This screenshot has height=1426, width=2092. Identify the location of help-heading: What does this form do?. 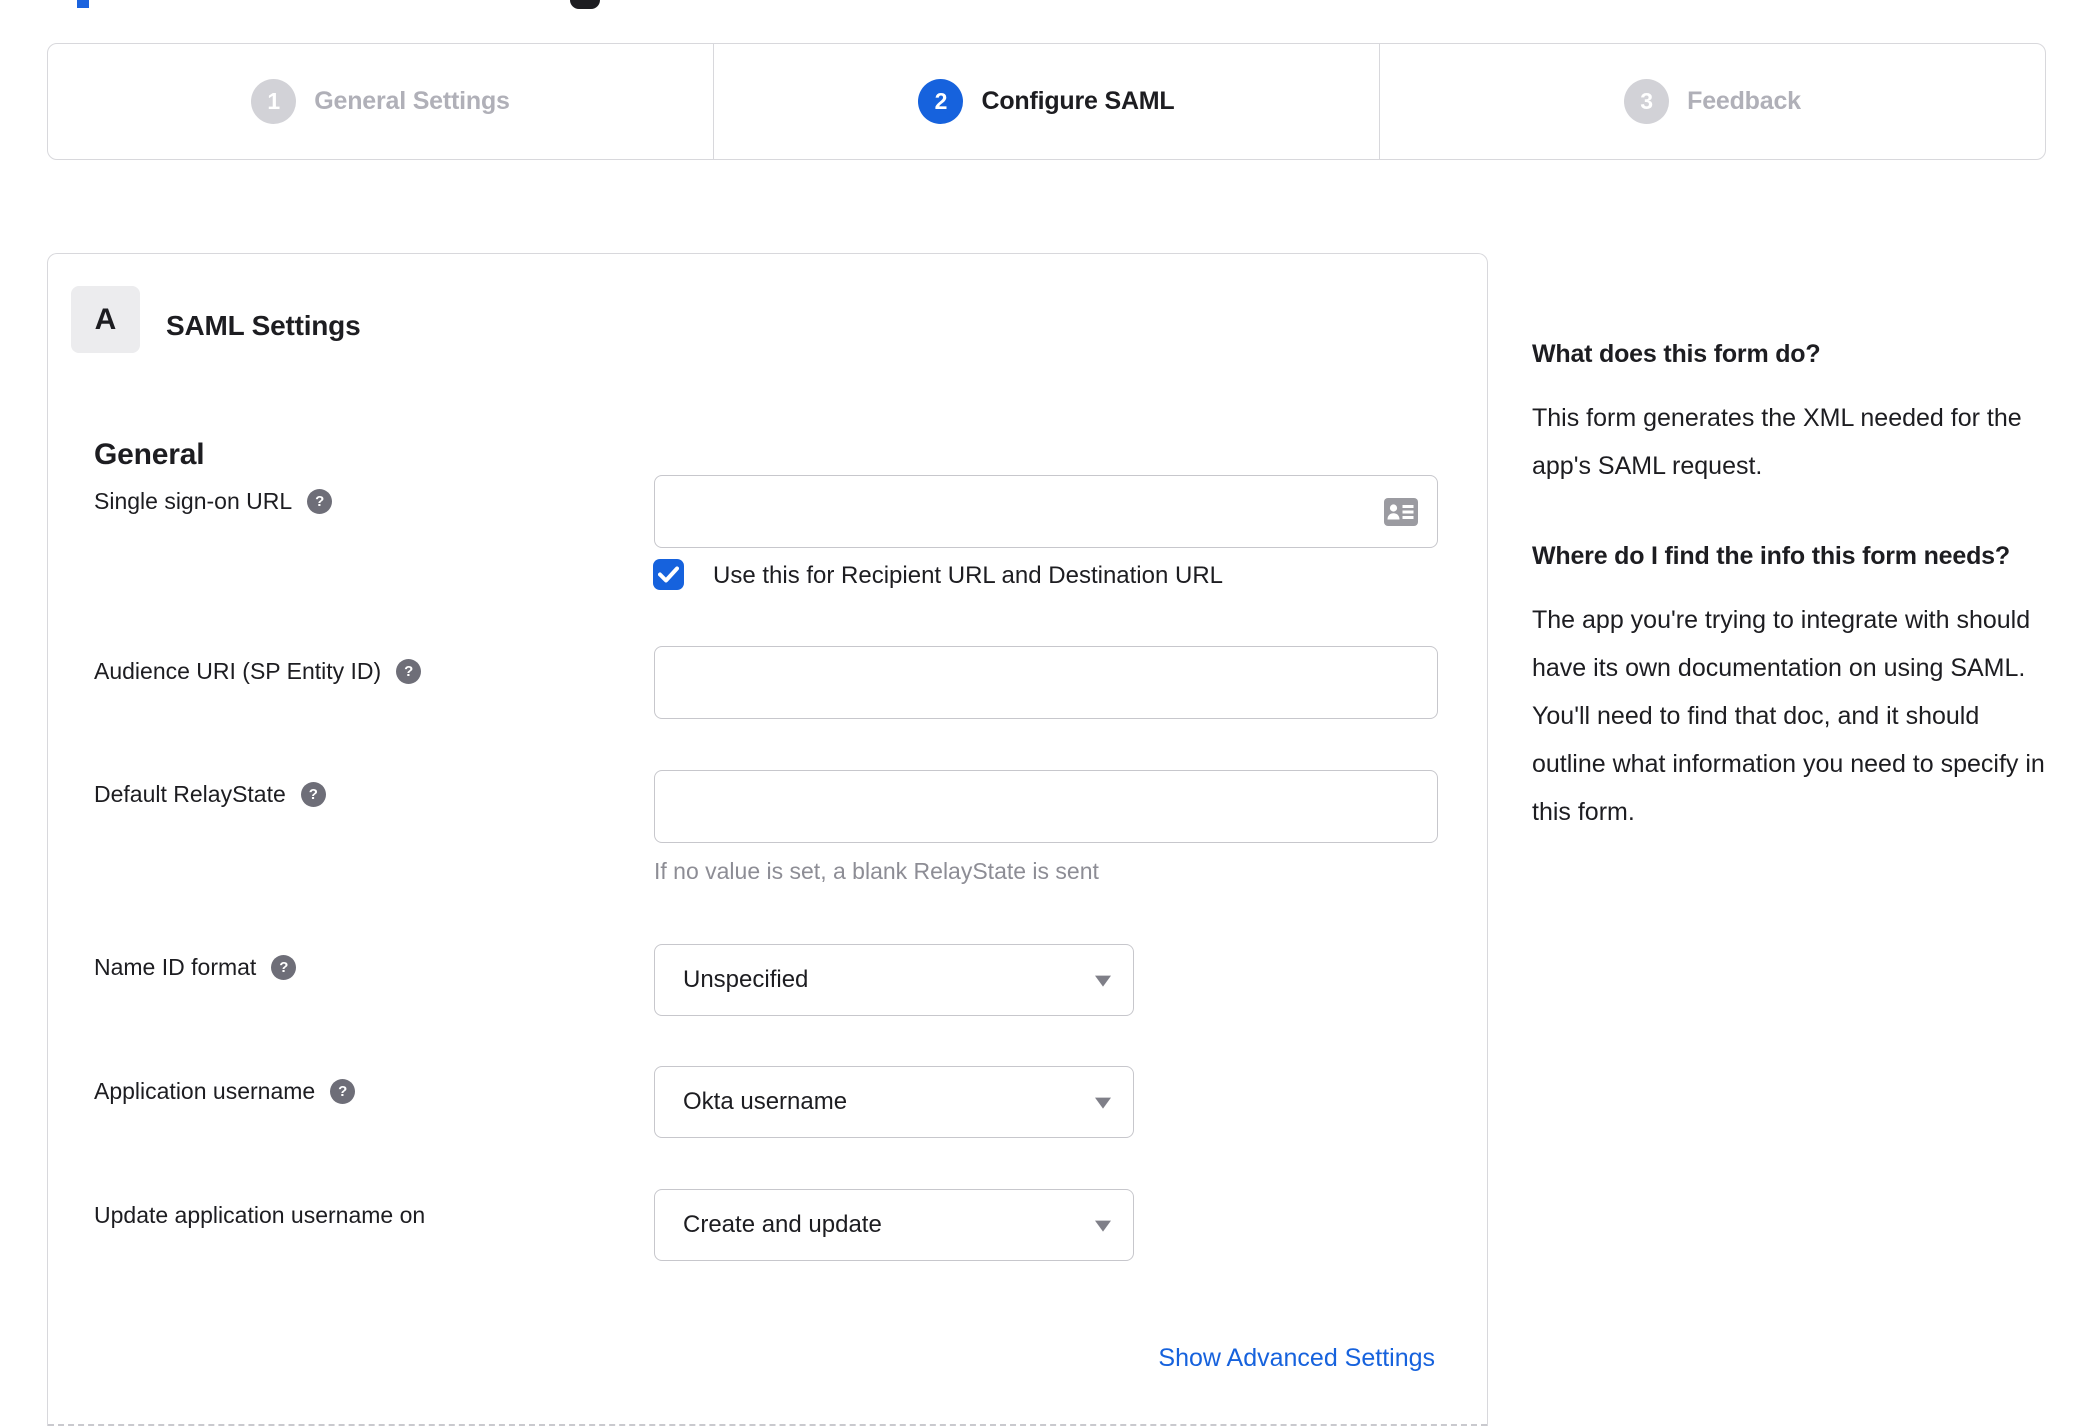
(1676, 354).